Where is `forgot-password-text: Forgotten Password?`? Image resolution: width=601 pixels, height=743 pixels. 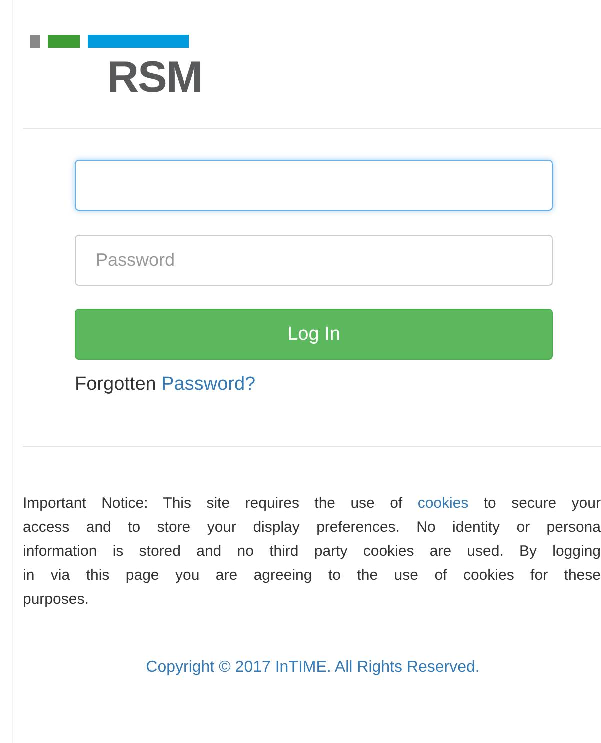
forgot-password-text: Forgotten Password? is located at coordinates (166, 385).